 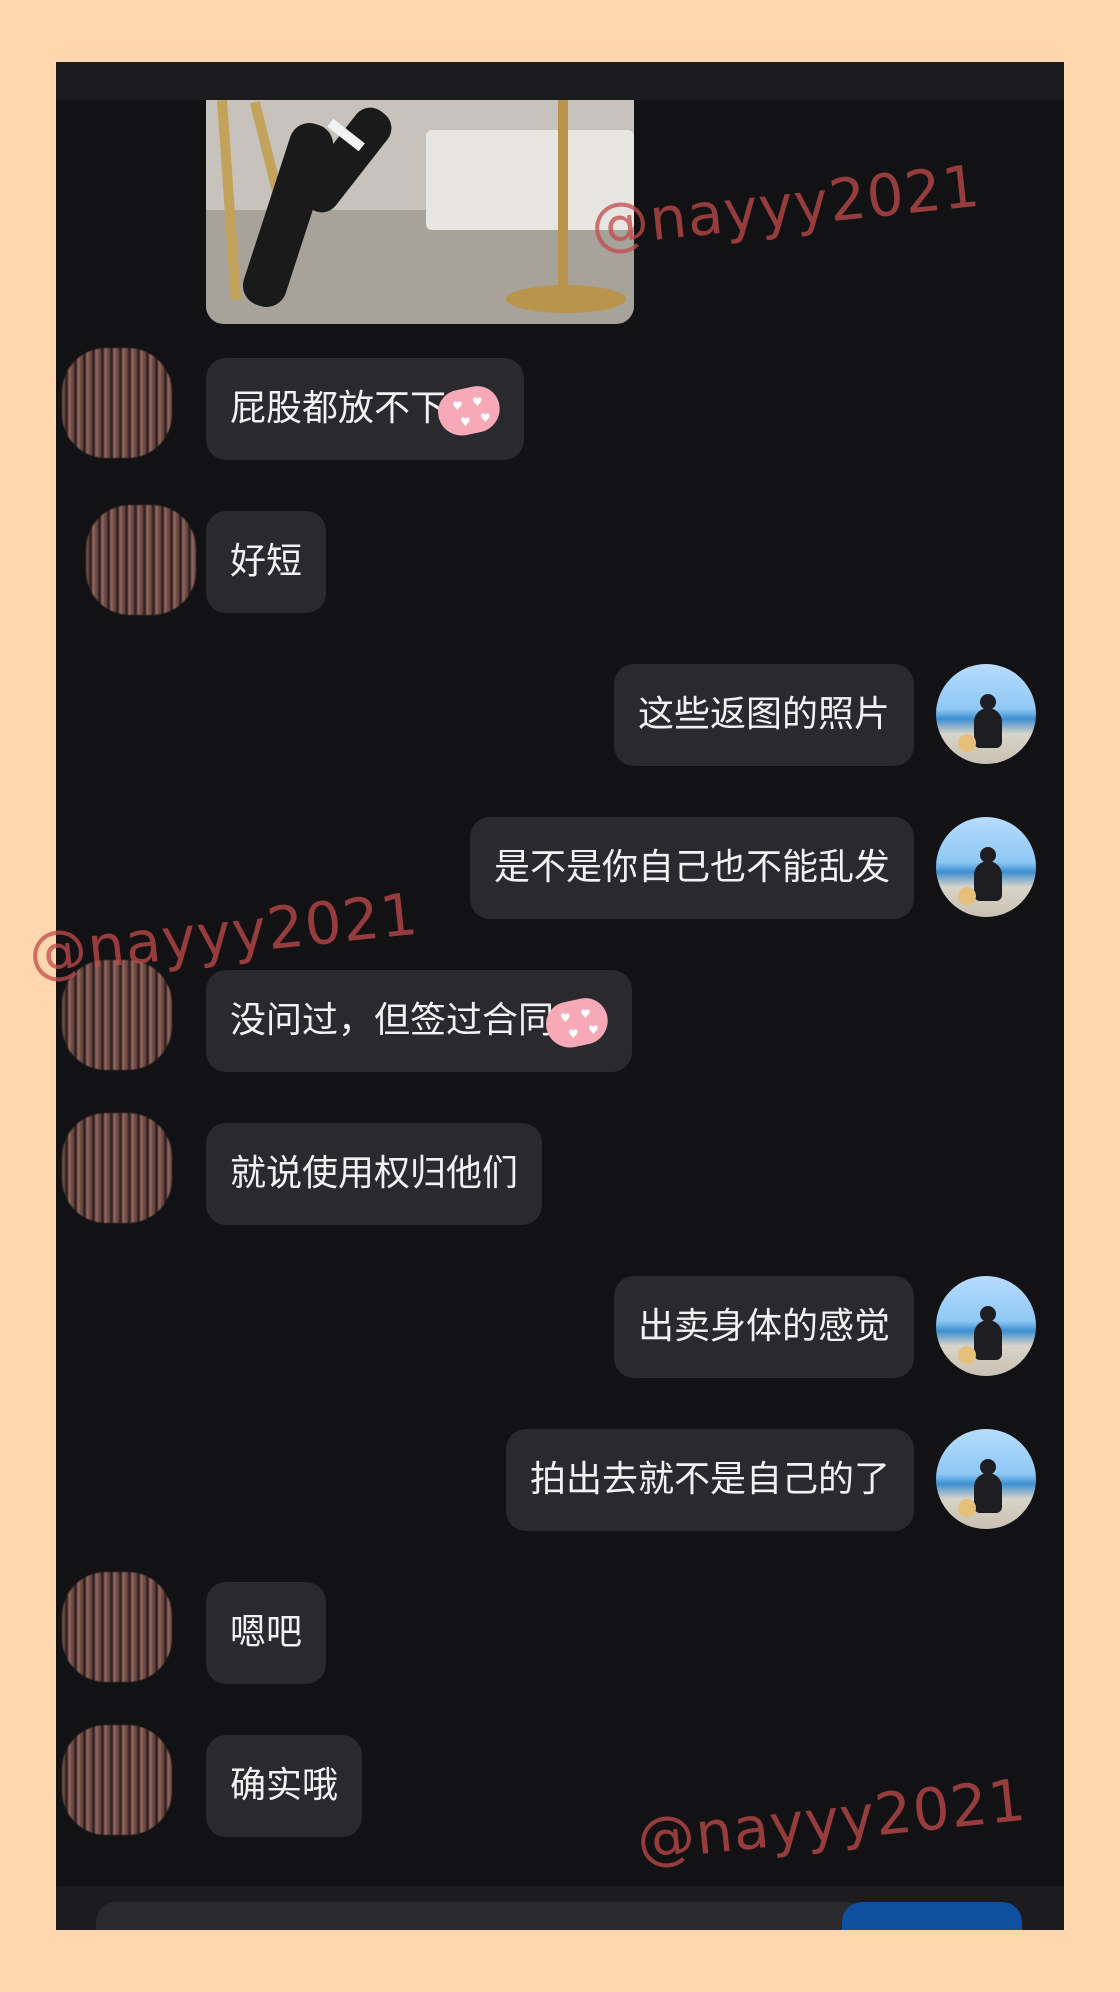 I want to click on message-bubble: 好短, so click(x=266, y=562).